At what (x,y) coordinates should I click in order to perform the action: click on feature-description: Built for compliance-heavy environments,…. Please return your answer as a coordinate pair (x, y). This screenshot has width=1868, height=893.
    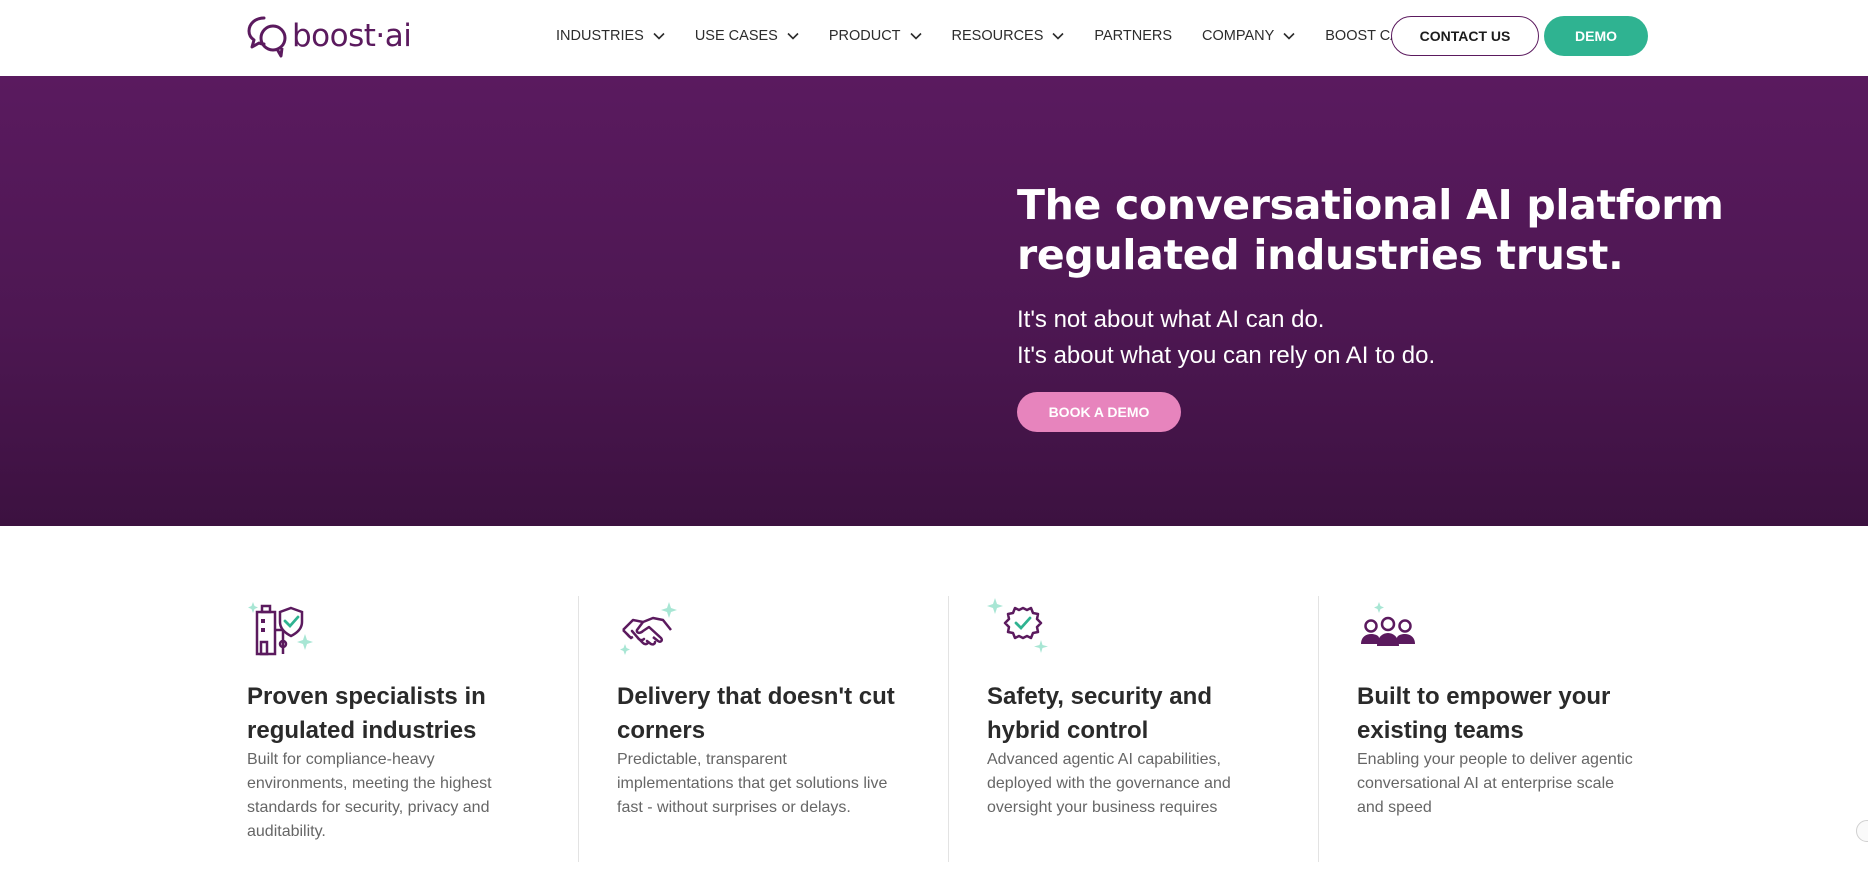
    Looking at the image, I should click on (369, 796).